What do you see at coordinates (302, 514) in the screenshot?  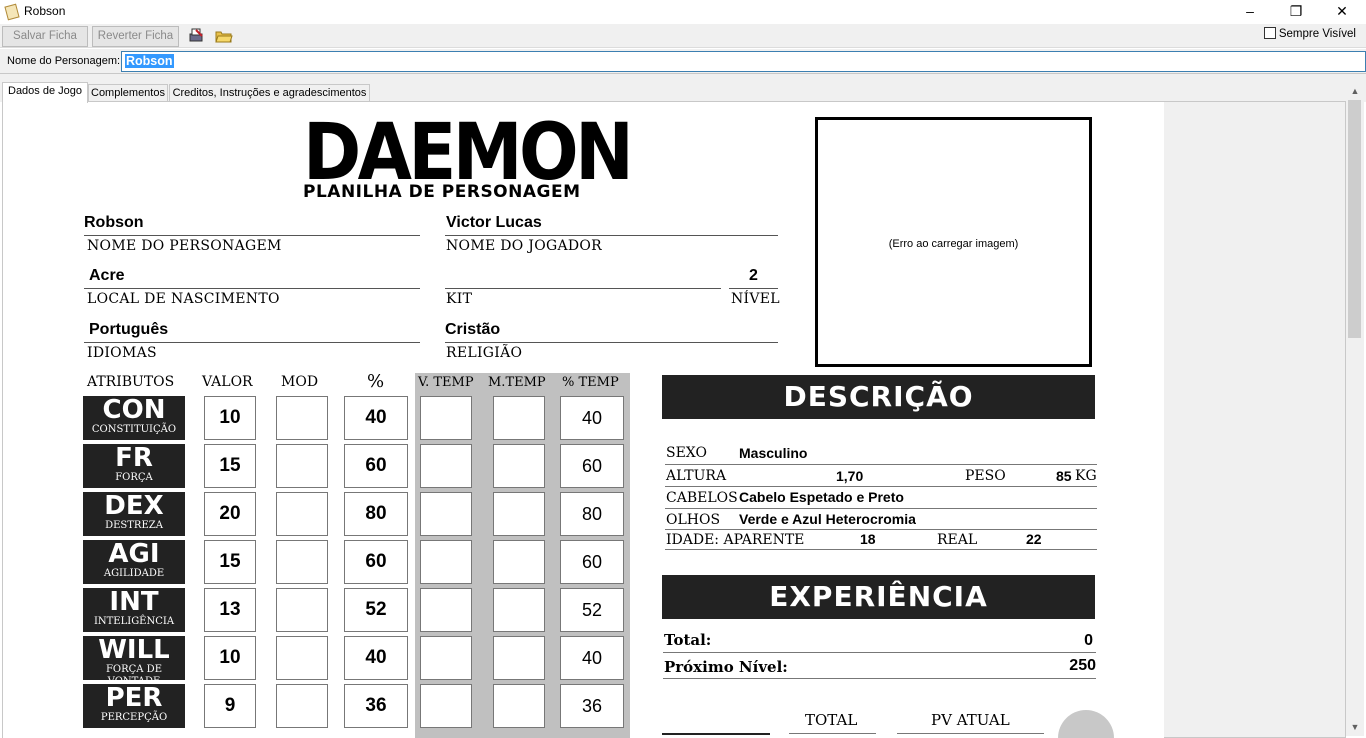 I see `attr-mod-dex` at bounding box center [302, 514].